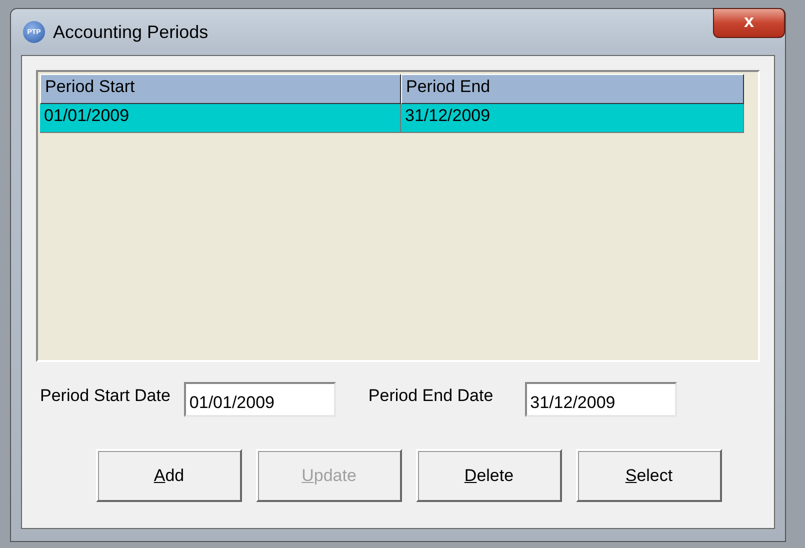 The image size is (805, 548). I want to click on button: Add, so click(169, 475).